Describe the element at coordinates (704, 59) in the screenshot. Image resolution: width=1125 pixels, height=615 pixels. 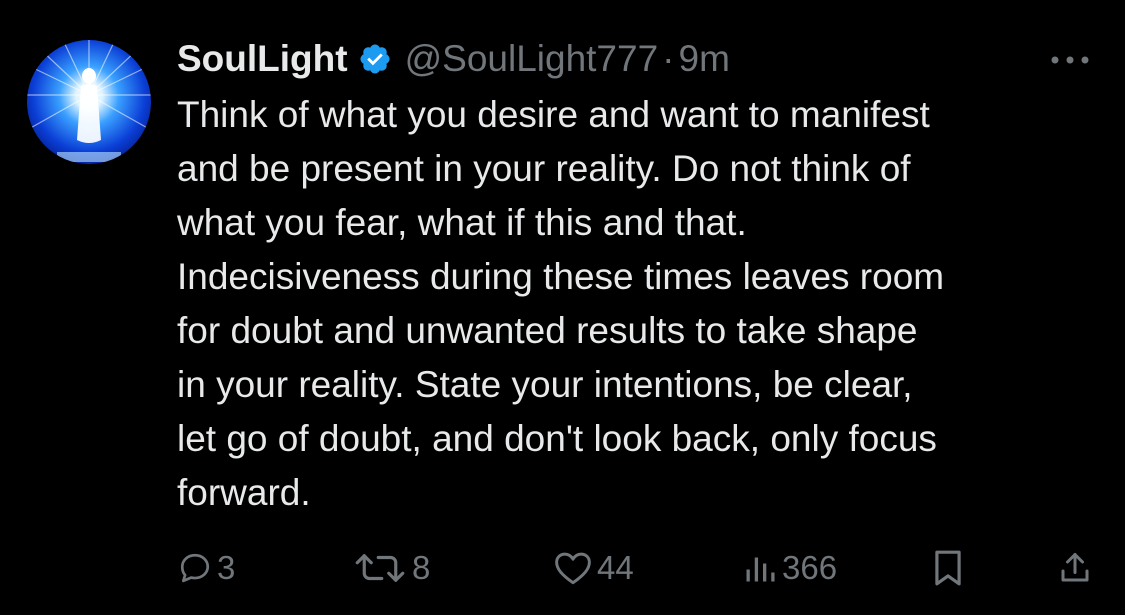
I see `timestamp: 9m` at that location.